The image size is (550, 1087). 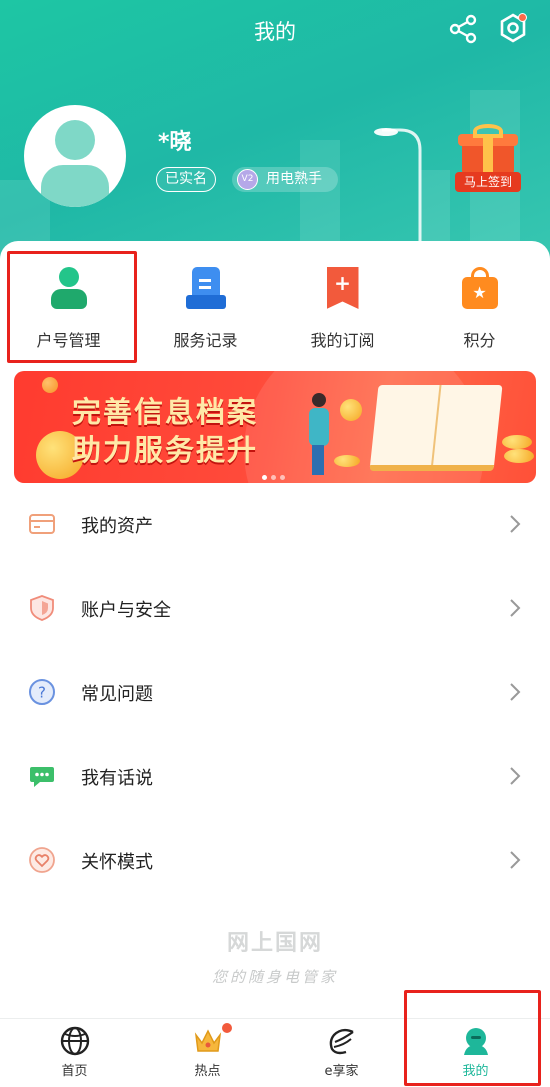 What do you see at coordinates (479, 340) in the screenshot?
I see `quick-action-label: 积分` at bounding box center [479, 340].